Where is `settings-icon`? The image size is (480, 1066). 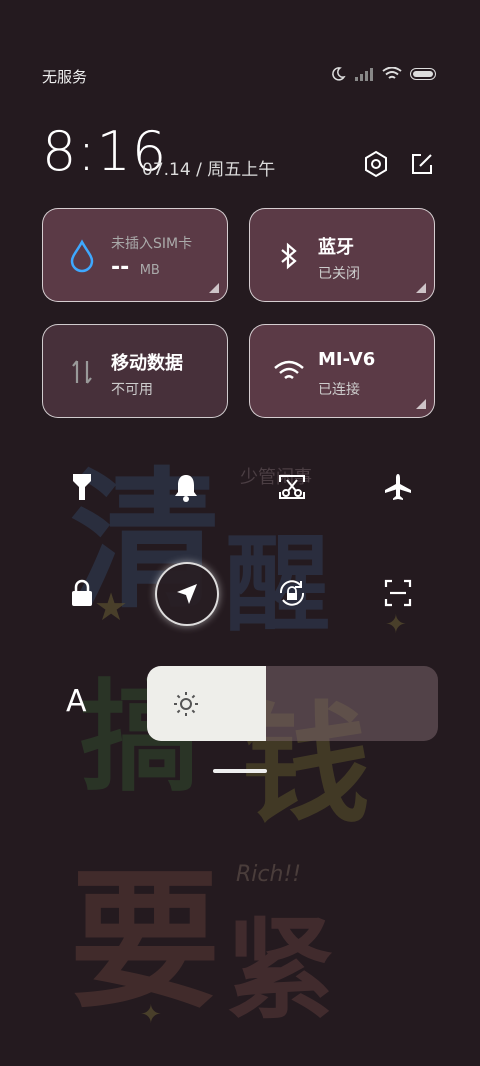
settings-icon is located at coordinates (376, 164).